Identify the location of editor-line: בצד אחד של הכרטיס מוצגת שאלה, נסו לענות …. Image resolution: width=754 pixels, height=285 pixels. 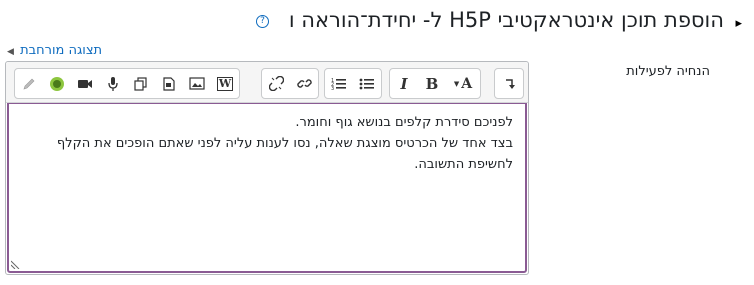
(284, 154).